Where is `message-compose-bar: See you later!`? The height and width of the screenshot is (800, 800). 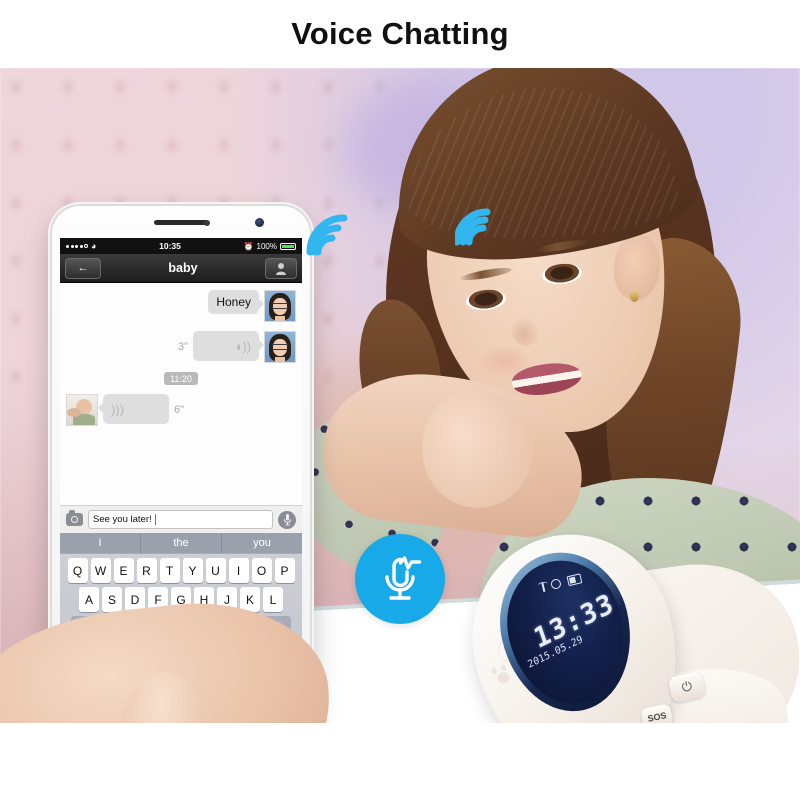 message-compose-bar: See you later! is located at coordinates (181, 519).